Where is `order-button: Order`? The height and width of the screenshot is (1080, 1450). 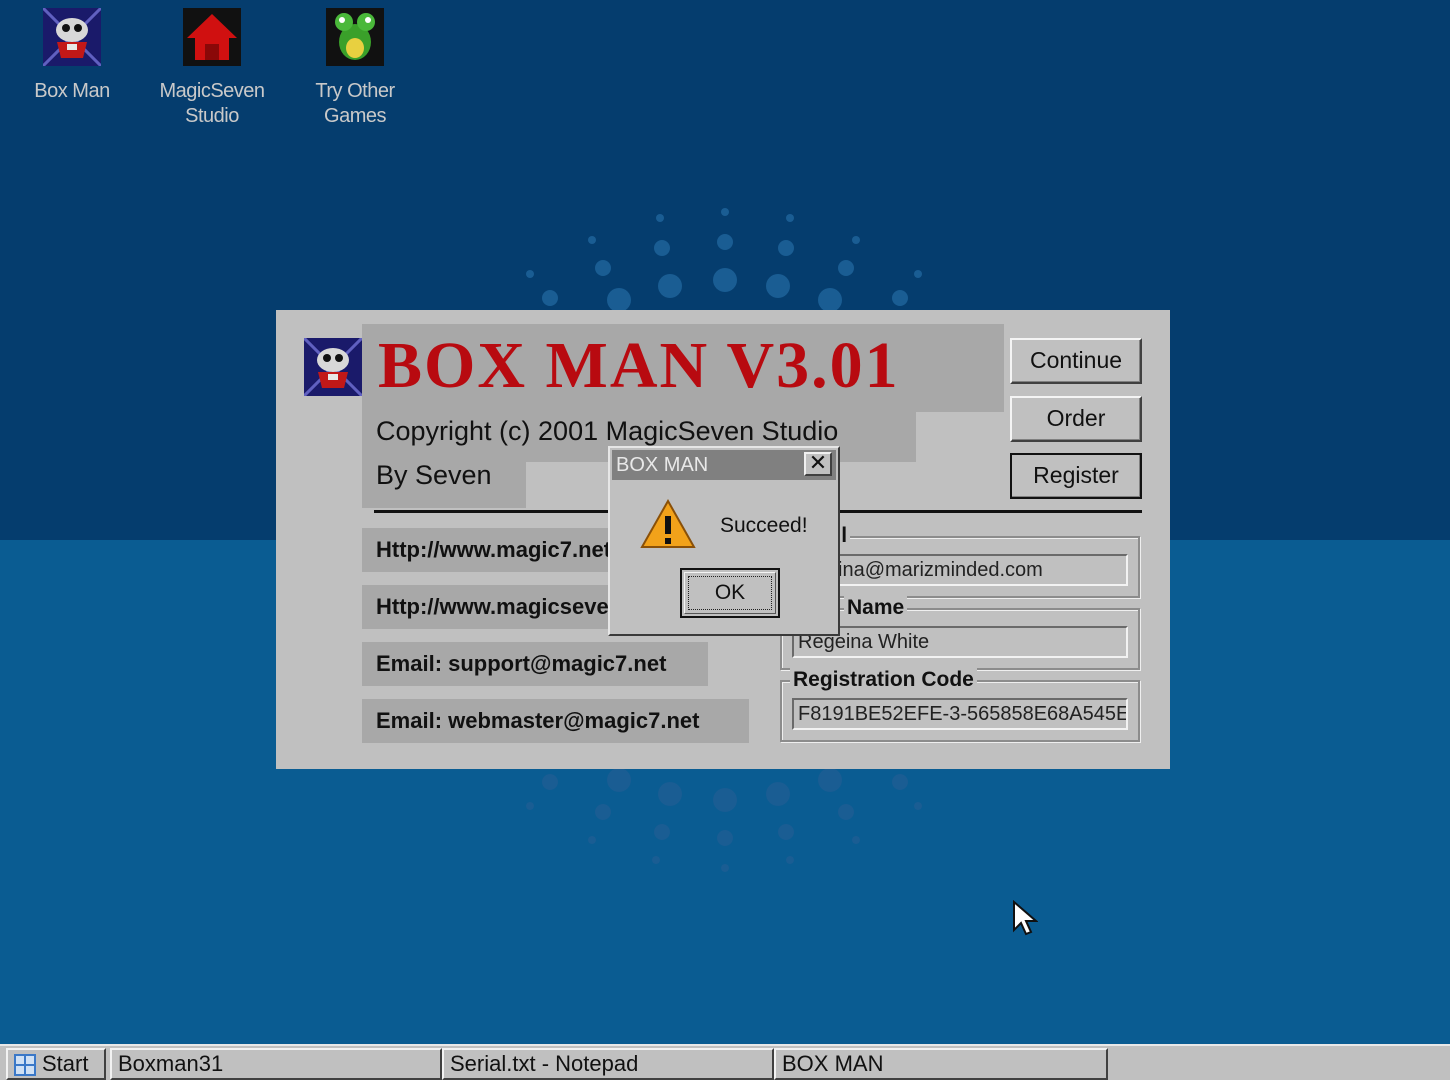
order-button: Order is located at coordinates (1076, 419).